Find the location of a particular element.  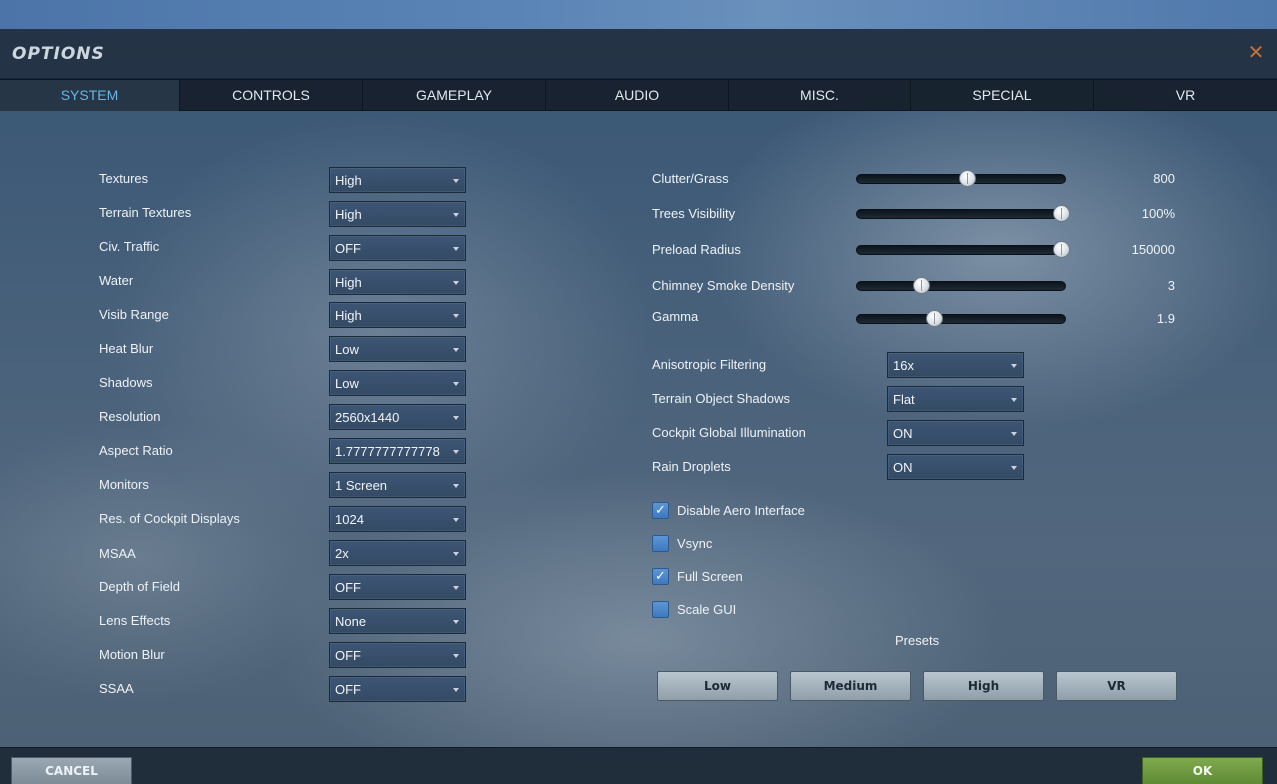

aspect-ratio-label: Aspect Ratio is located at coordinates (136, 450).